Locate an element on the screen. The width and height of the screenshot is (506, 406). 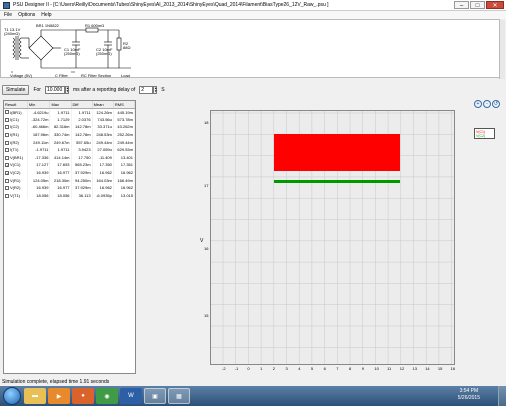
result-rms-cell: 17.351 is located at coordinates (124, 165).